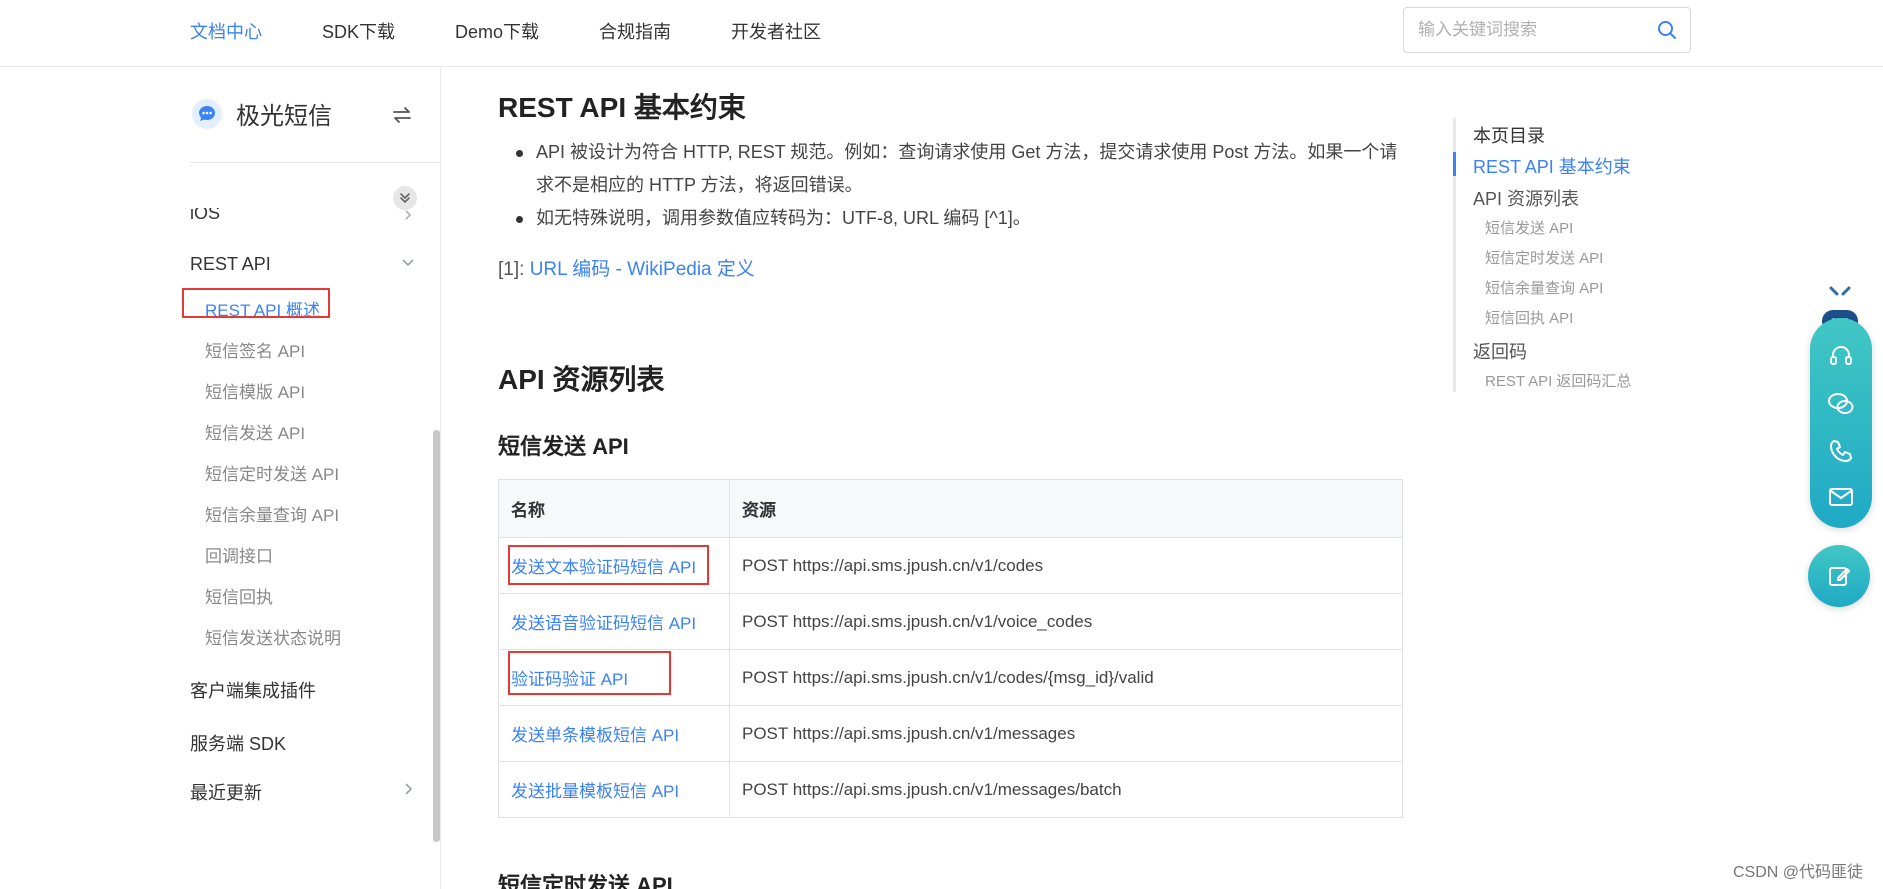 The height and width of the screenshot is (889, 1883). Describe the element at coordinates (1839, 576) in the screenshot. I see `edit-icon` at that location.